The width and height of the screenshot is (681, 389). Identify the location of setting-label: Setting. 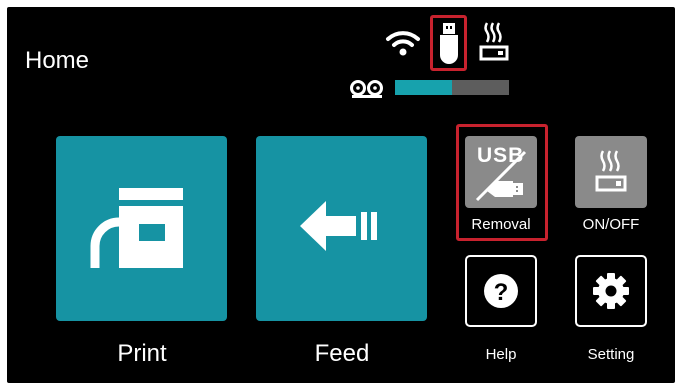
(611, 354).